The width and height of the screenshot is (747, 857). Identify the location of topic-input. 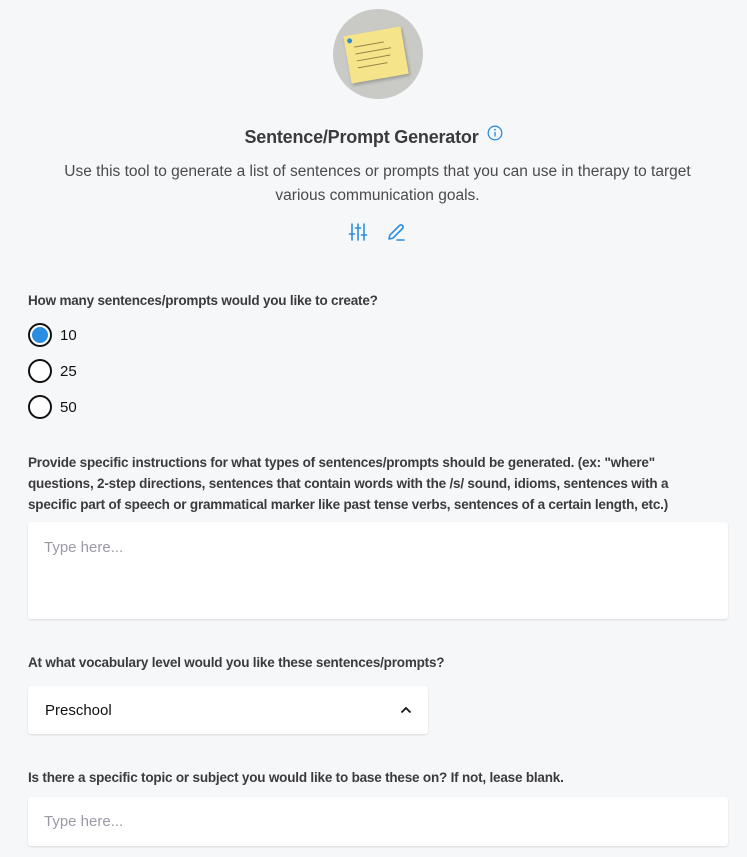
(378, 821).